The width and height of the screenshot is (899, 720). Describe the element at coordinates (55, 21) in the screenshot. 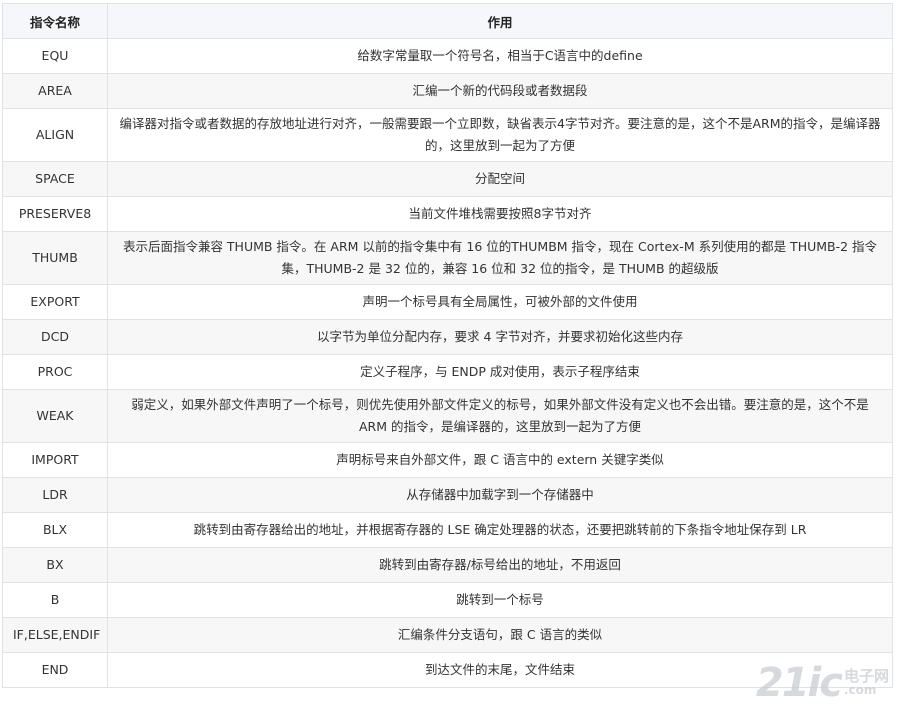

I see `header-name: 指令名称` at that location.